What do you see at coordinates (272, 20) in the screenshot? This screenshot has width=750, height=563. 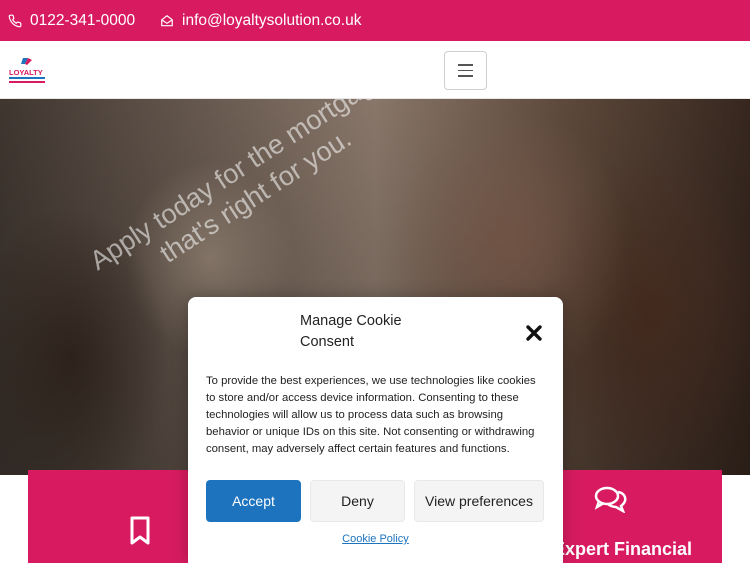 I see `email-address: info@loyaltysolution.co.uk` at bounding box center [272, 20].